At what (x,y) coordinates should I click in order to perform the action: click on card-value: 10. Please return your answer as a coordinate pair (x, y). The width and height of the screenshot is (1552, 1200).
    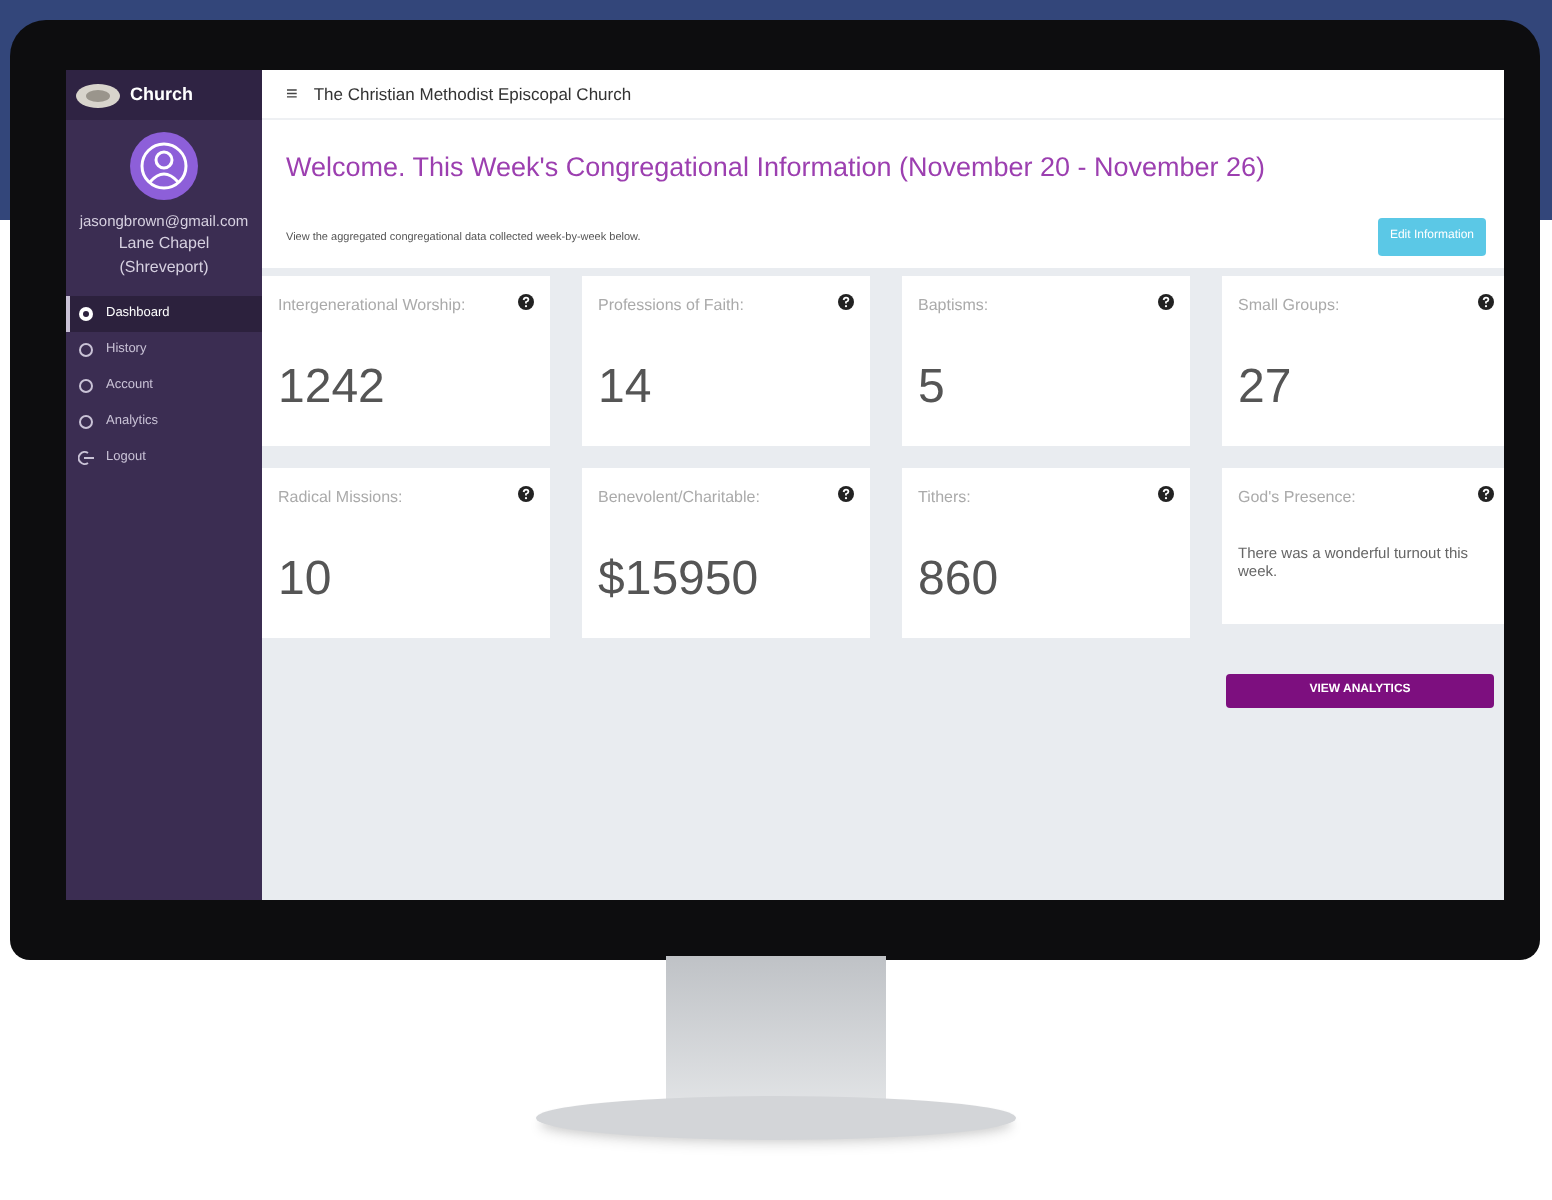
    Looking at the image, I should click on (306, 580).